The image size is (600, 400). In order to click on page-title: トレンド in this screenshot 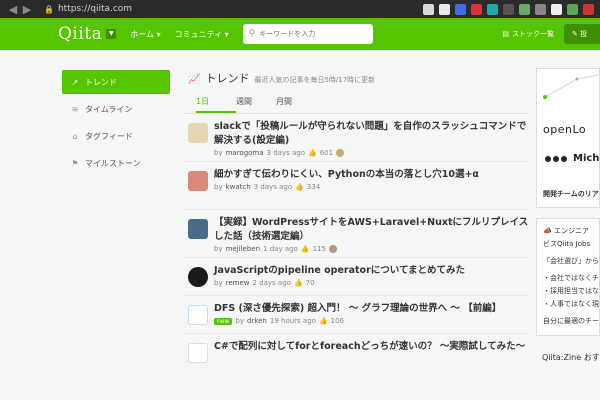, I will do `click(227, 78)`.